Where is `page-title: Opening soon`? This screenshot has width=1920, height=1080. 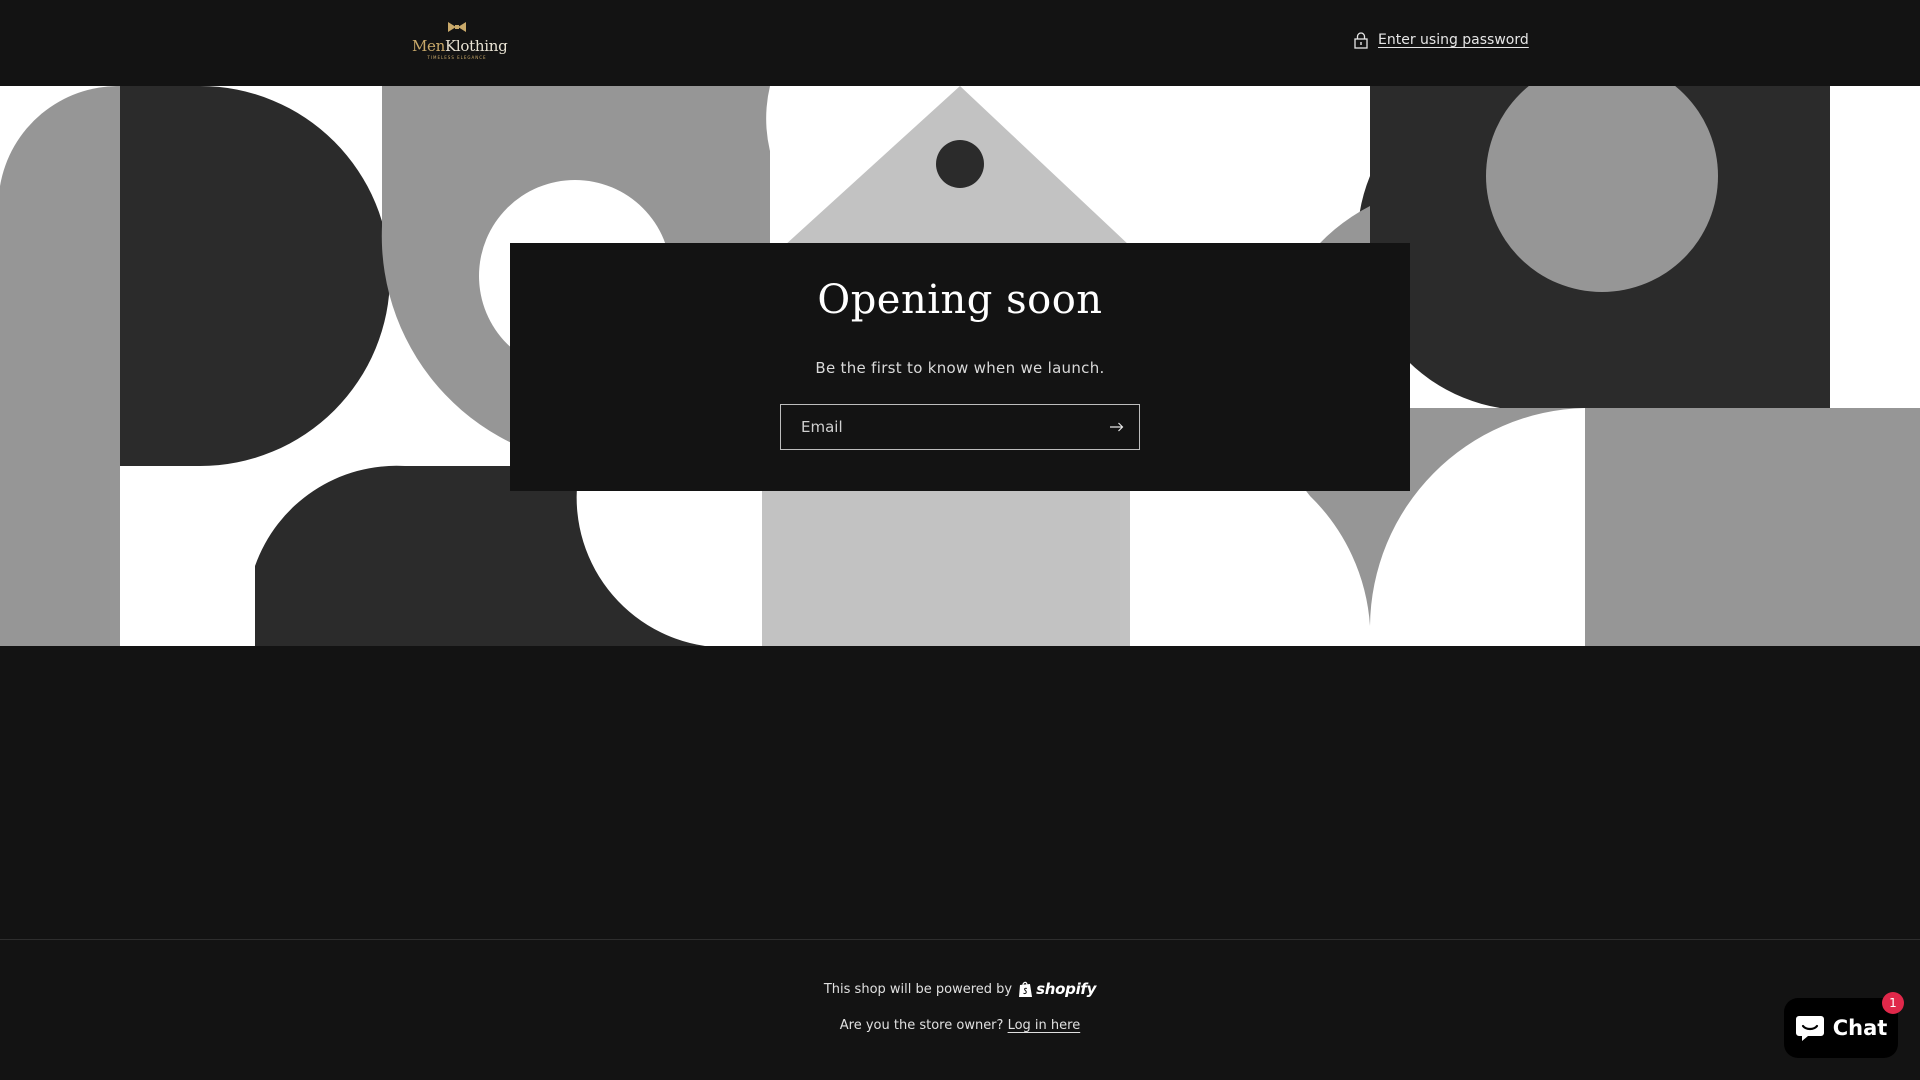 page-title: Opening soon is located at coordinates (960, 300).